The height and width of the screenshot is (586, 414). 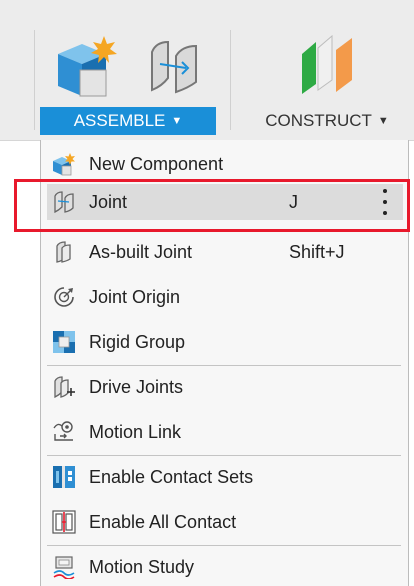 What do you see at coordinates (225, 567) in the screenshot?
I see `menu-item-motion-study: Motion Study` at bounding box center [225, 567].